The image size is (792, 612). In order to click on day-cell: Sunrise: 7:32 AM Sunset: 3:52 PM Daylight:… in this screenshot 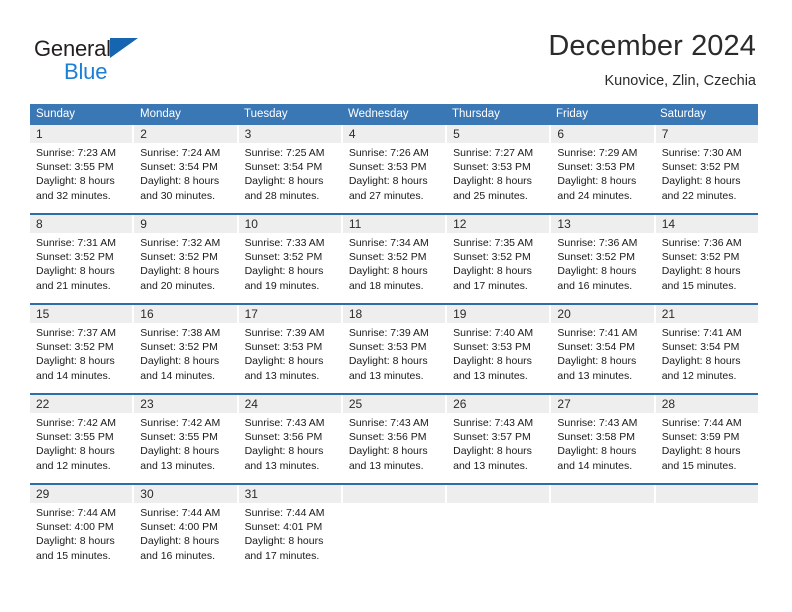, I will do `click(185, 268)`.